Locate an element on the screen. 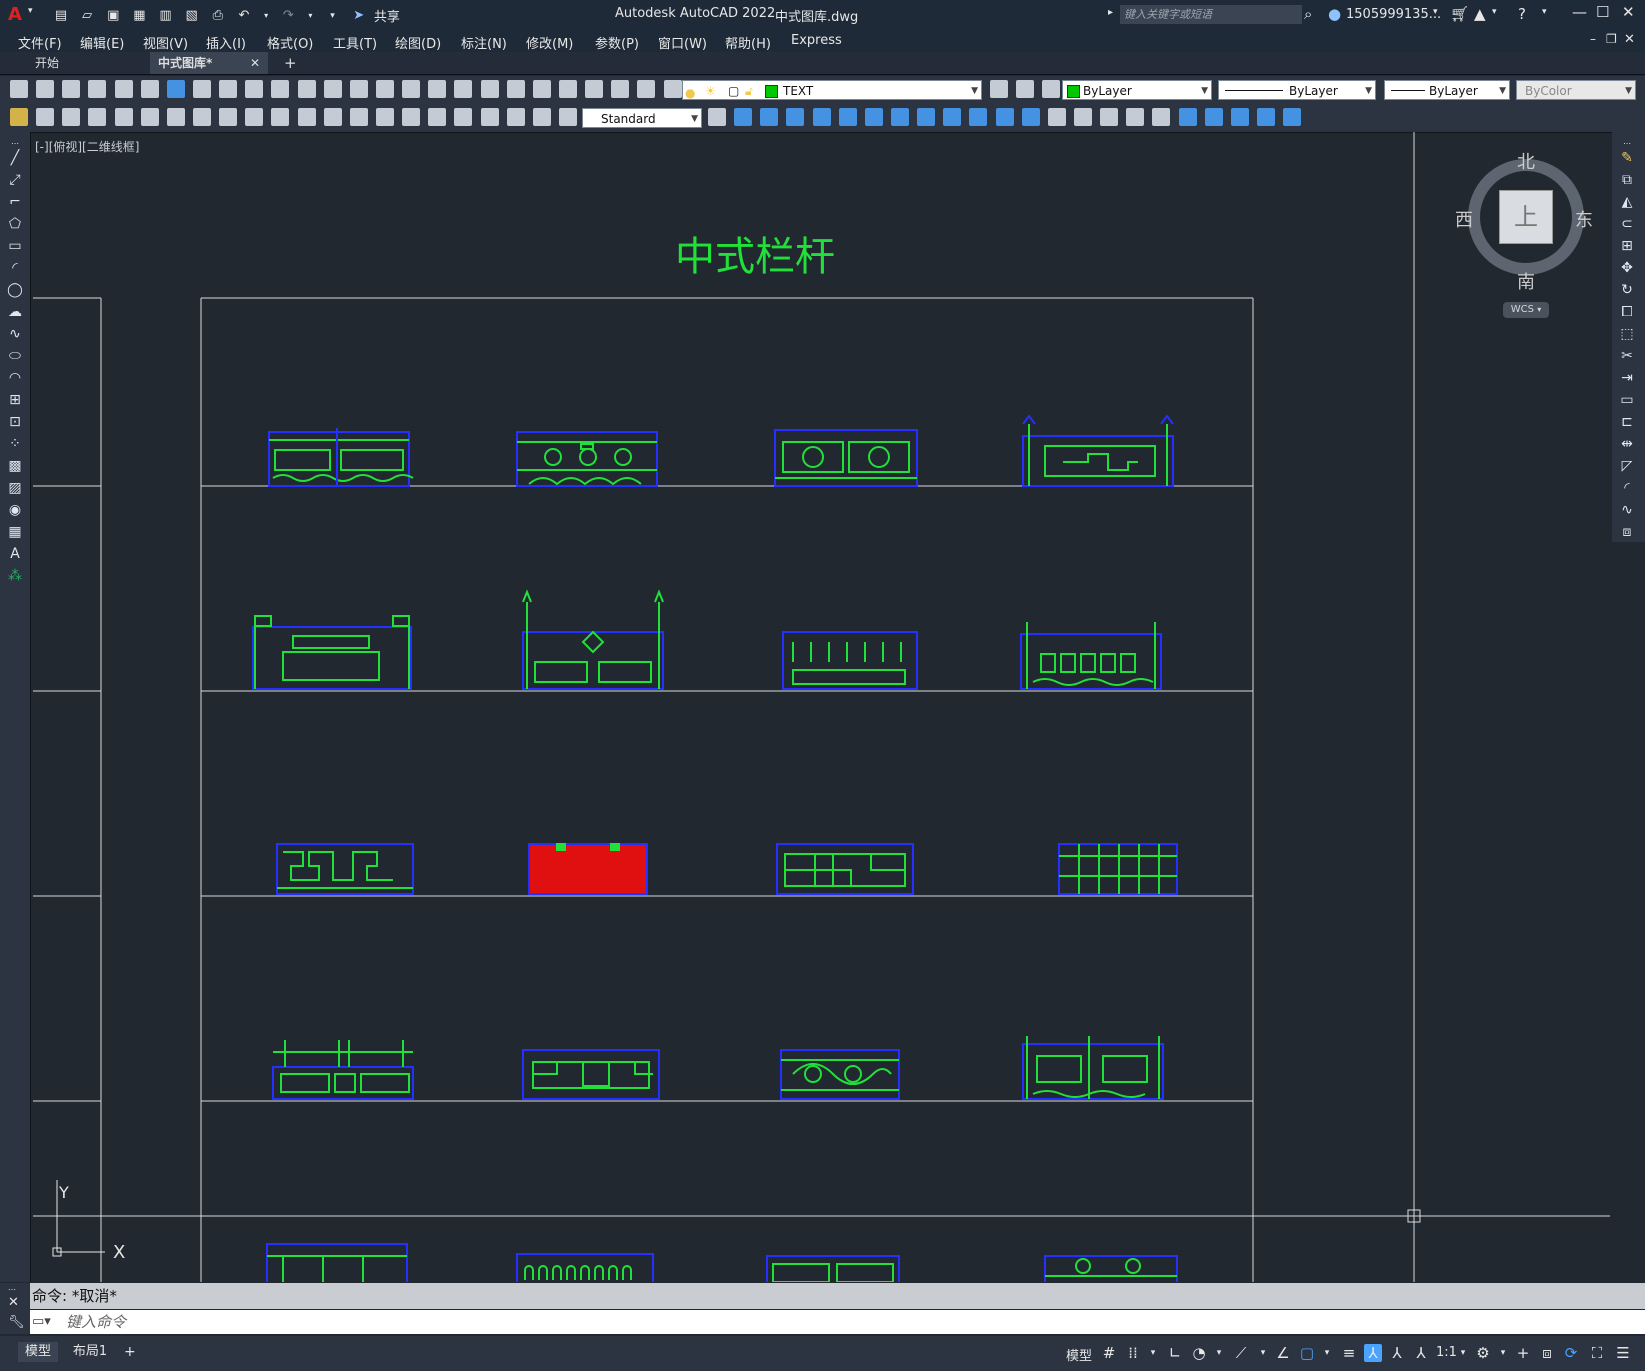 The width and height of the screenshot is (1645, 1371). insert-block-icon: ⊞ is located at coordinates (15, 400).